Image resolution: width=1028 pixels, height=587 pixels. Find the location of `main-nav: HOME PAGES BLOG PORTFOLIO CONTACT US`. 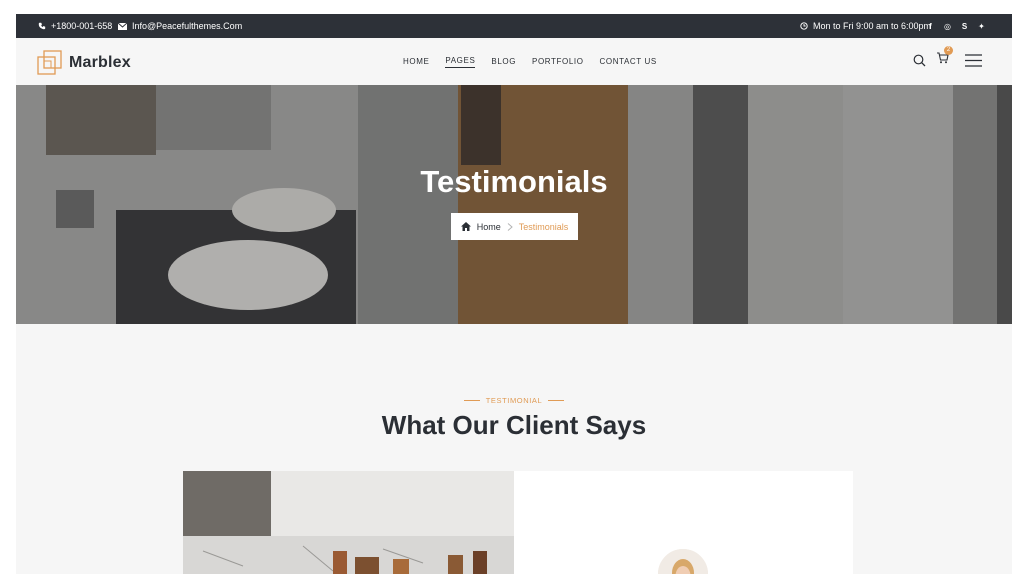

main-nav: HOME PAGES BLOG PORTFOLIO CONTACT US is located at coordinates (530, 61).